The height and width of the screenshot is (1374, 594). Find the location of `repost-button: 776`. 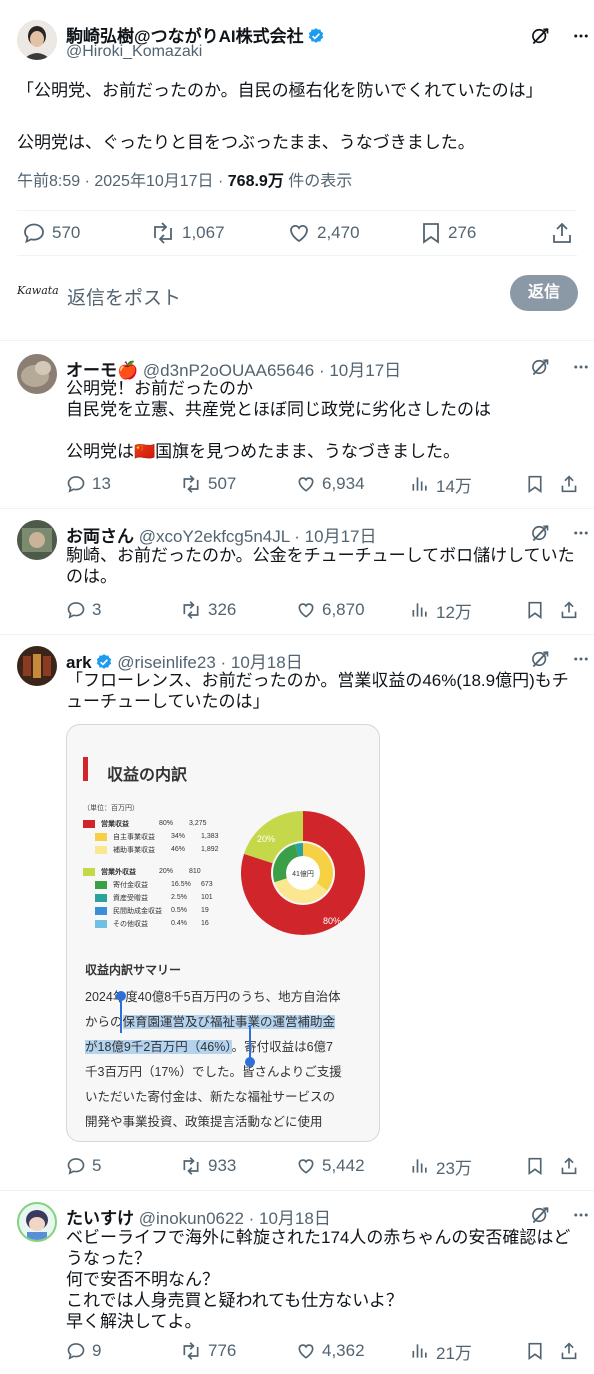

repost-button: 776 is located at coordinates (208, 1351).